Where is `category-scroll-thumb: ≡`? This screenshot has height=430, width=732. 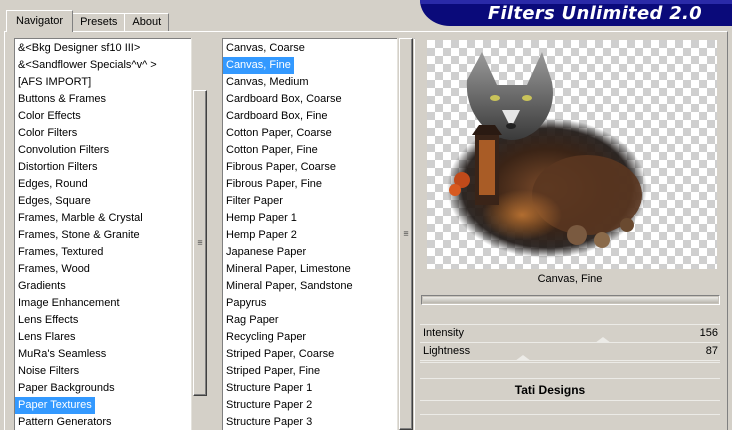
category-scroll-thumb: ≡ is located at coordinates (200, 243).